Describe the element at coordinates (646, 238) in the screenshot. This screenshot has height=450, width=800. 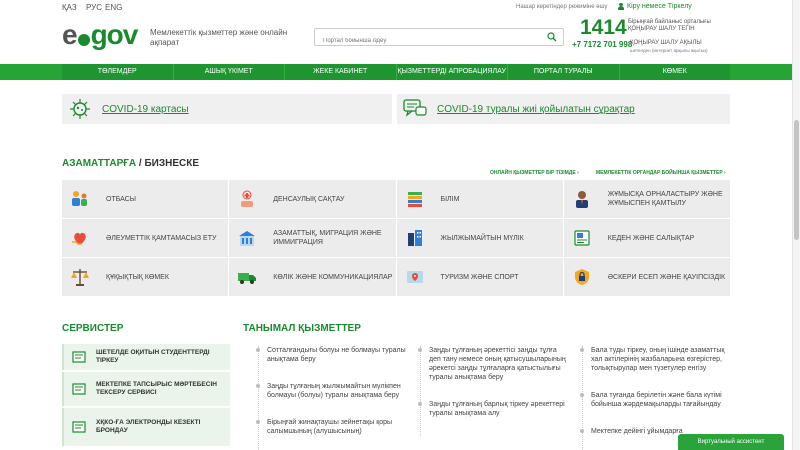
I see `category-customs-taxes: Кеден және салықтар` at that location.